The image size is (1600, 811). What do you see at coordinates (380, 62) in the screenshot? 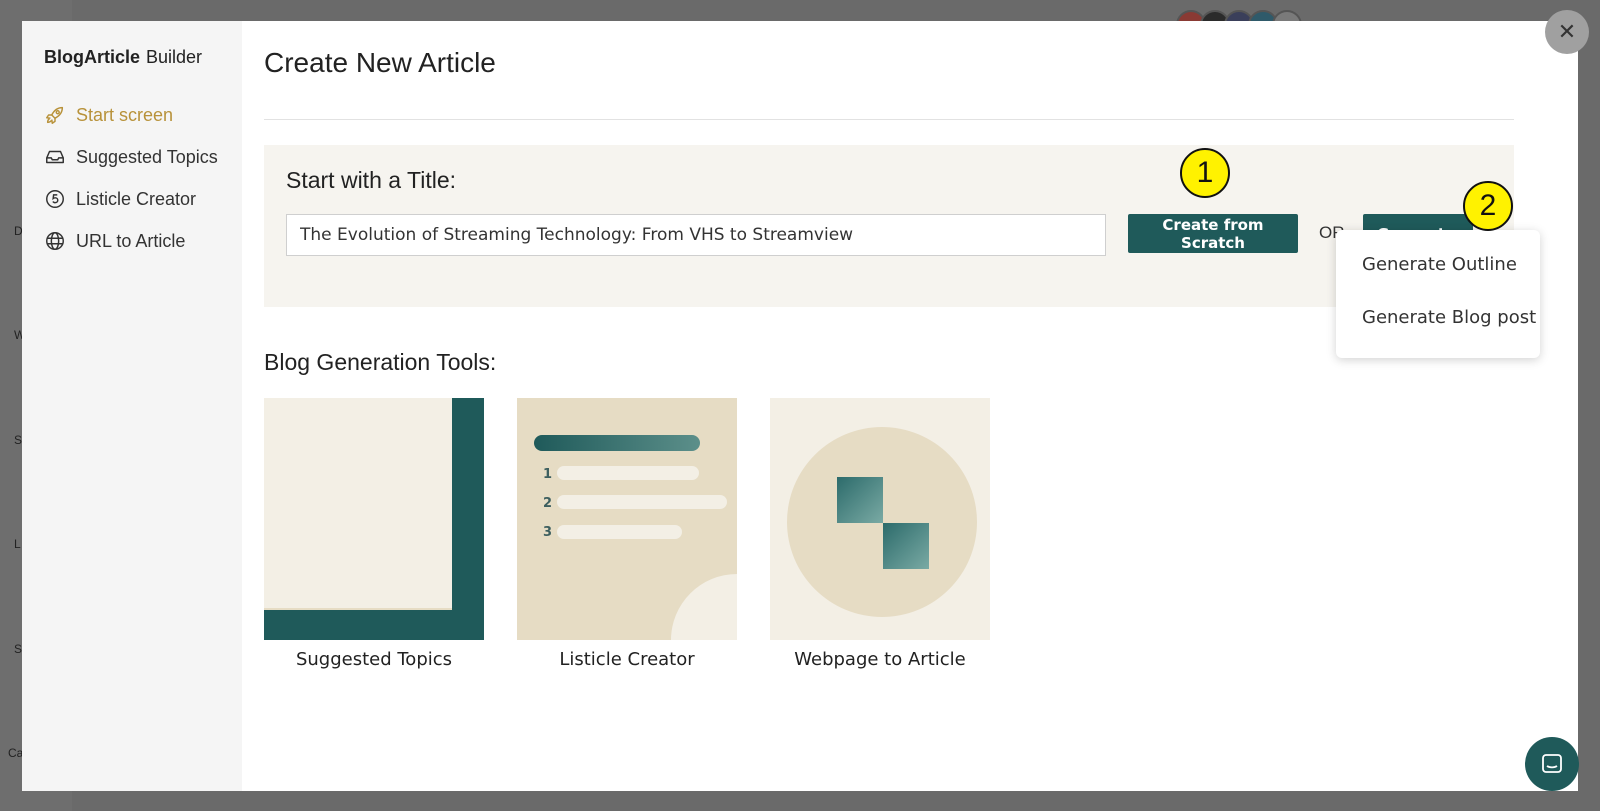
I see `page-title: Create New Article` at bounding box center [380, 62].